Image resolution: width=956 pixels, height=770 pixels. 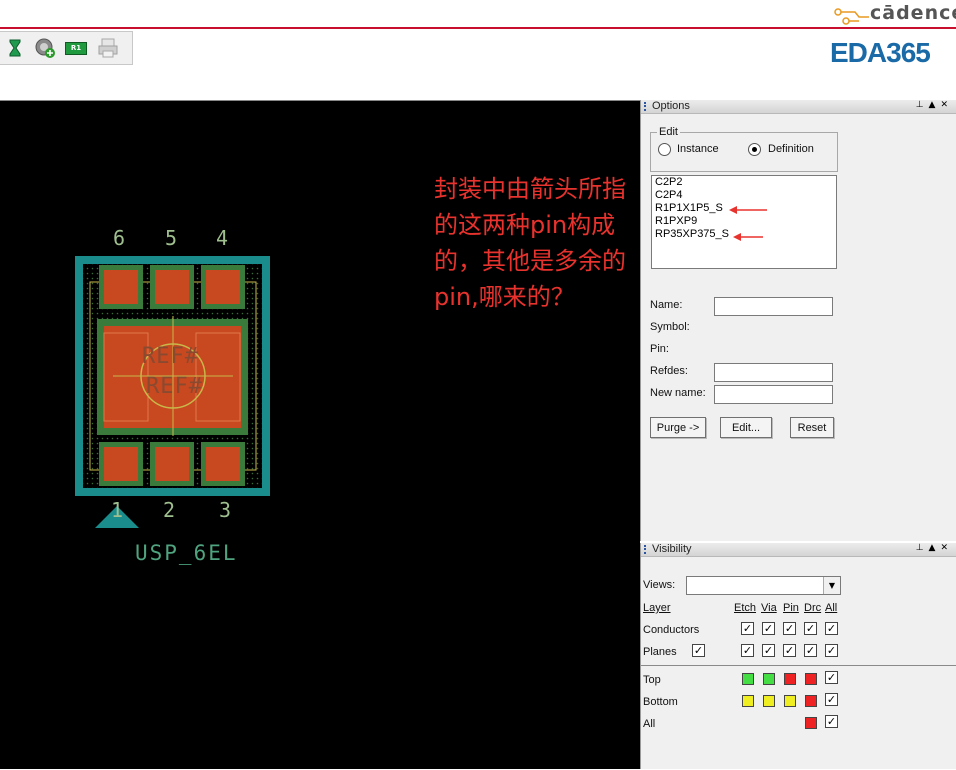 What do you see at coordinates (831, 608) in the screenshot?
I see `column-all: All` at bounding box center [831, 608].